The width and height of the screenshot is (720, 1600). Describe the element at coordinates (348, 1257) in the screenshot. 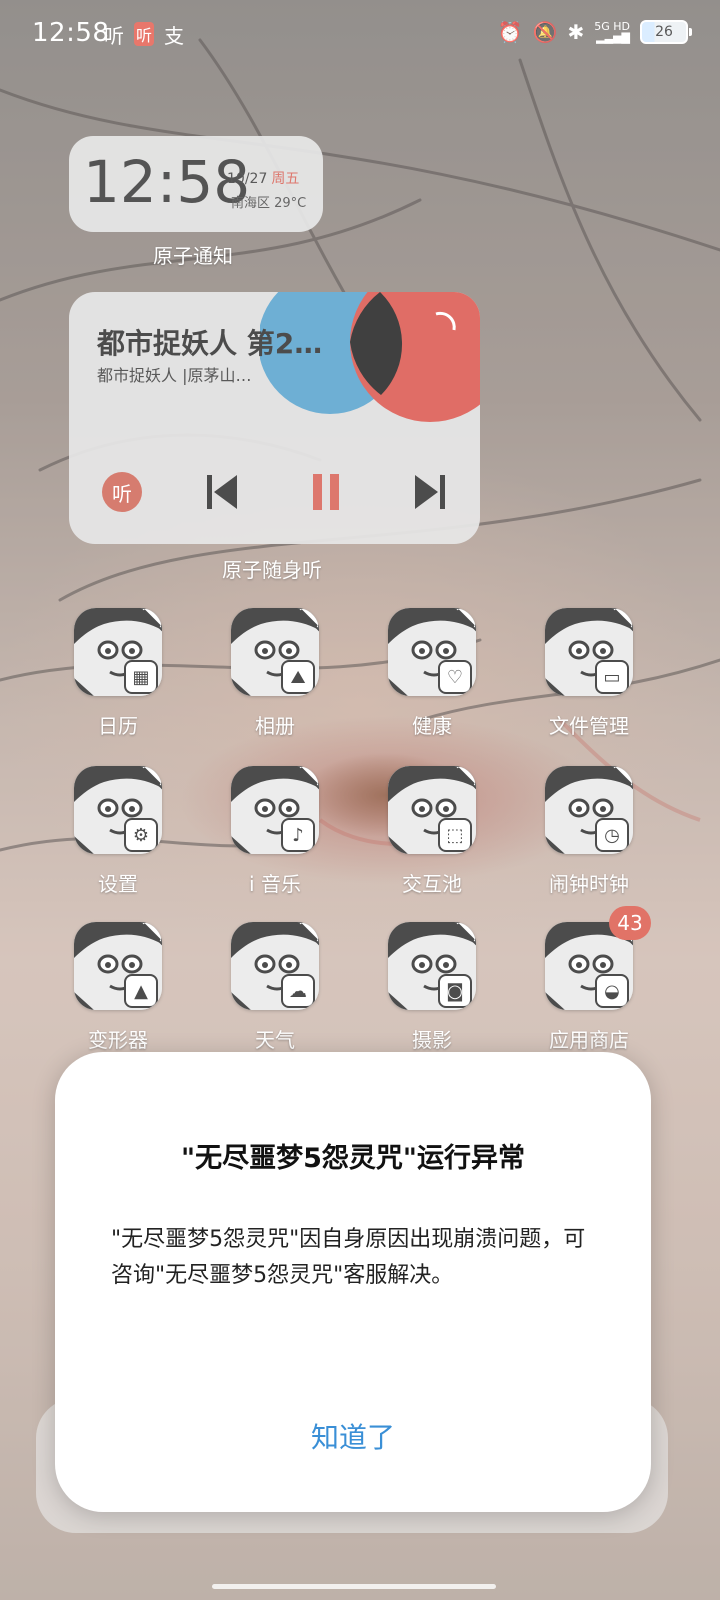

I see `dialog-message: "无尽噩梦5怨灵咒"因自身原因出现崩溃问题，可咨询"无尽噩梦5怨灵咒"客服解决。` at that location.